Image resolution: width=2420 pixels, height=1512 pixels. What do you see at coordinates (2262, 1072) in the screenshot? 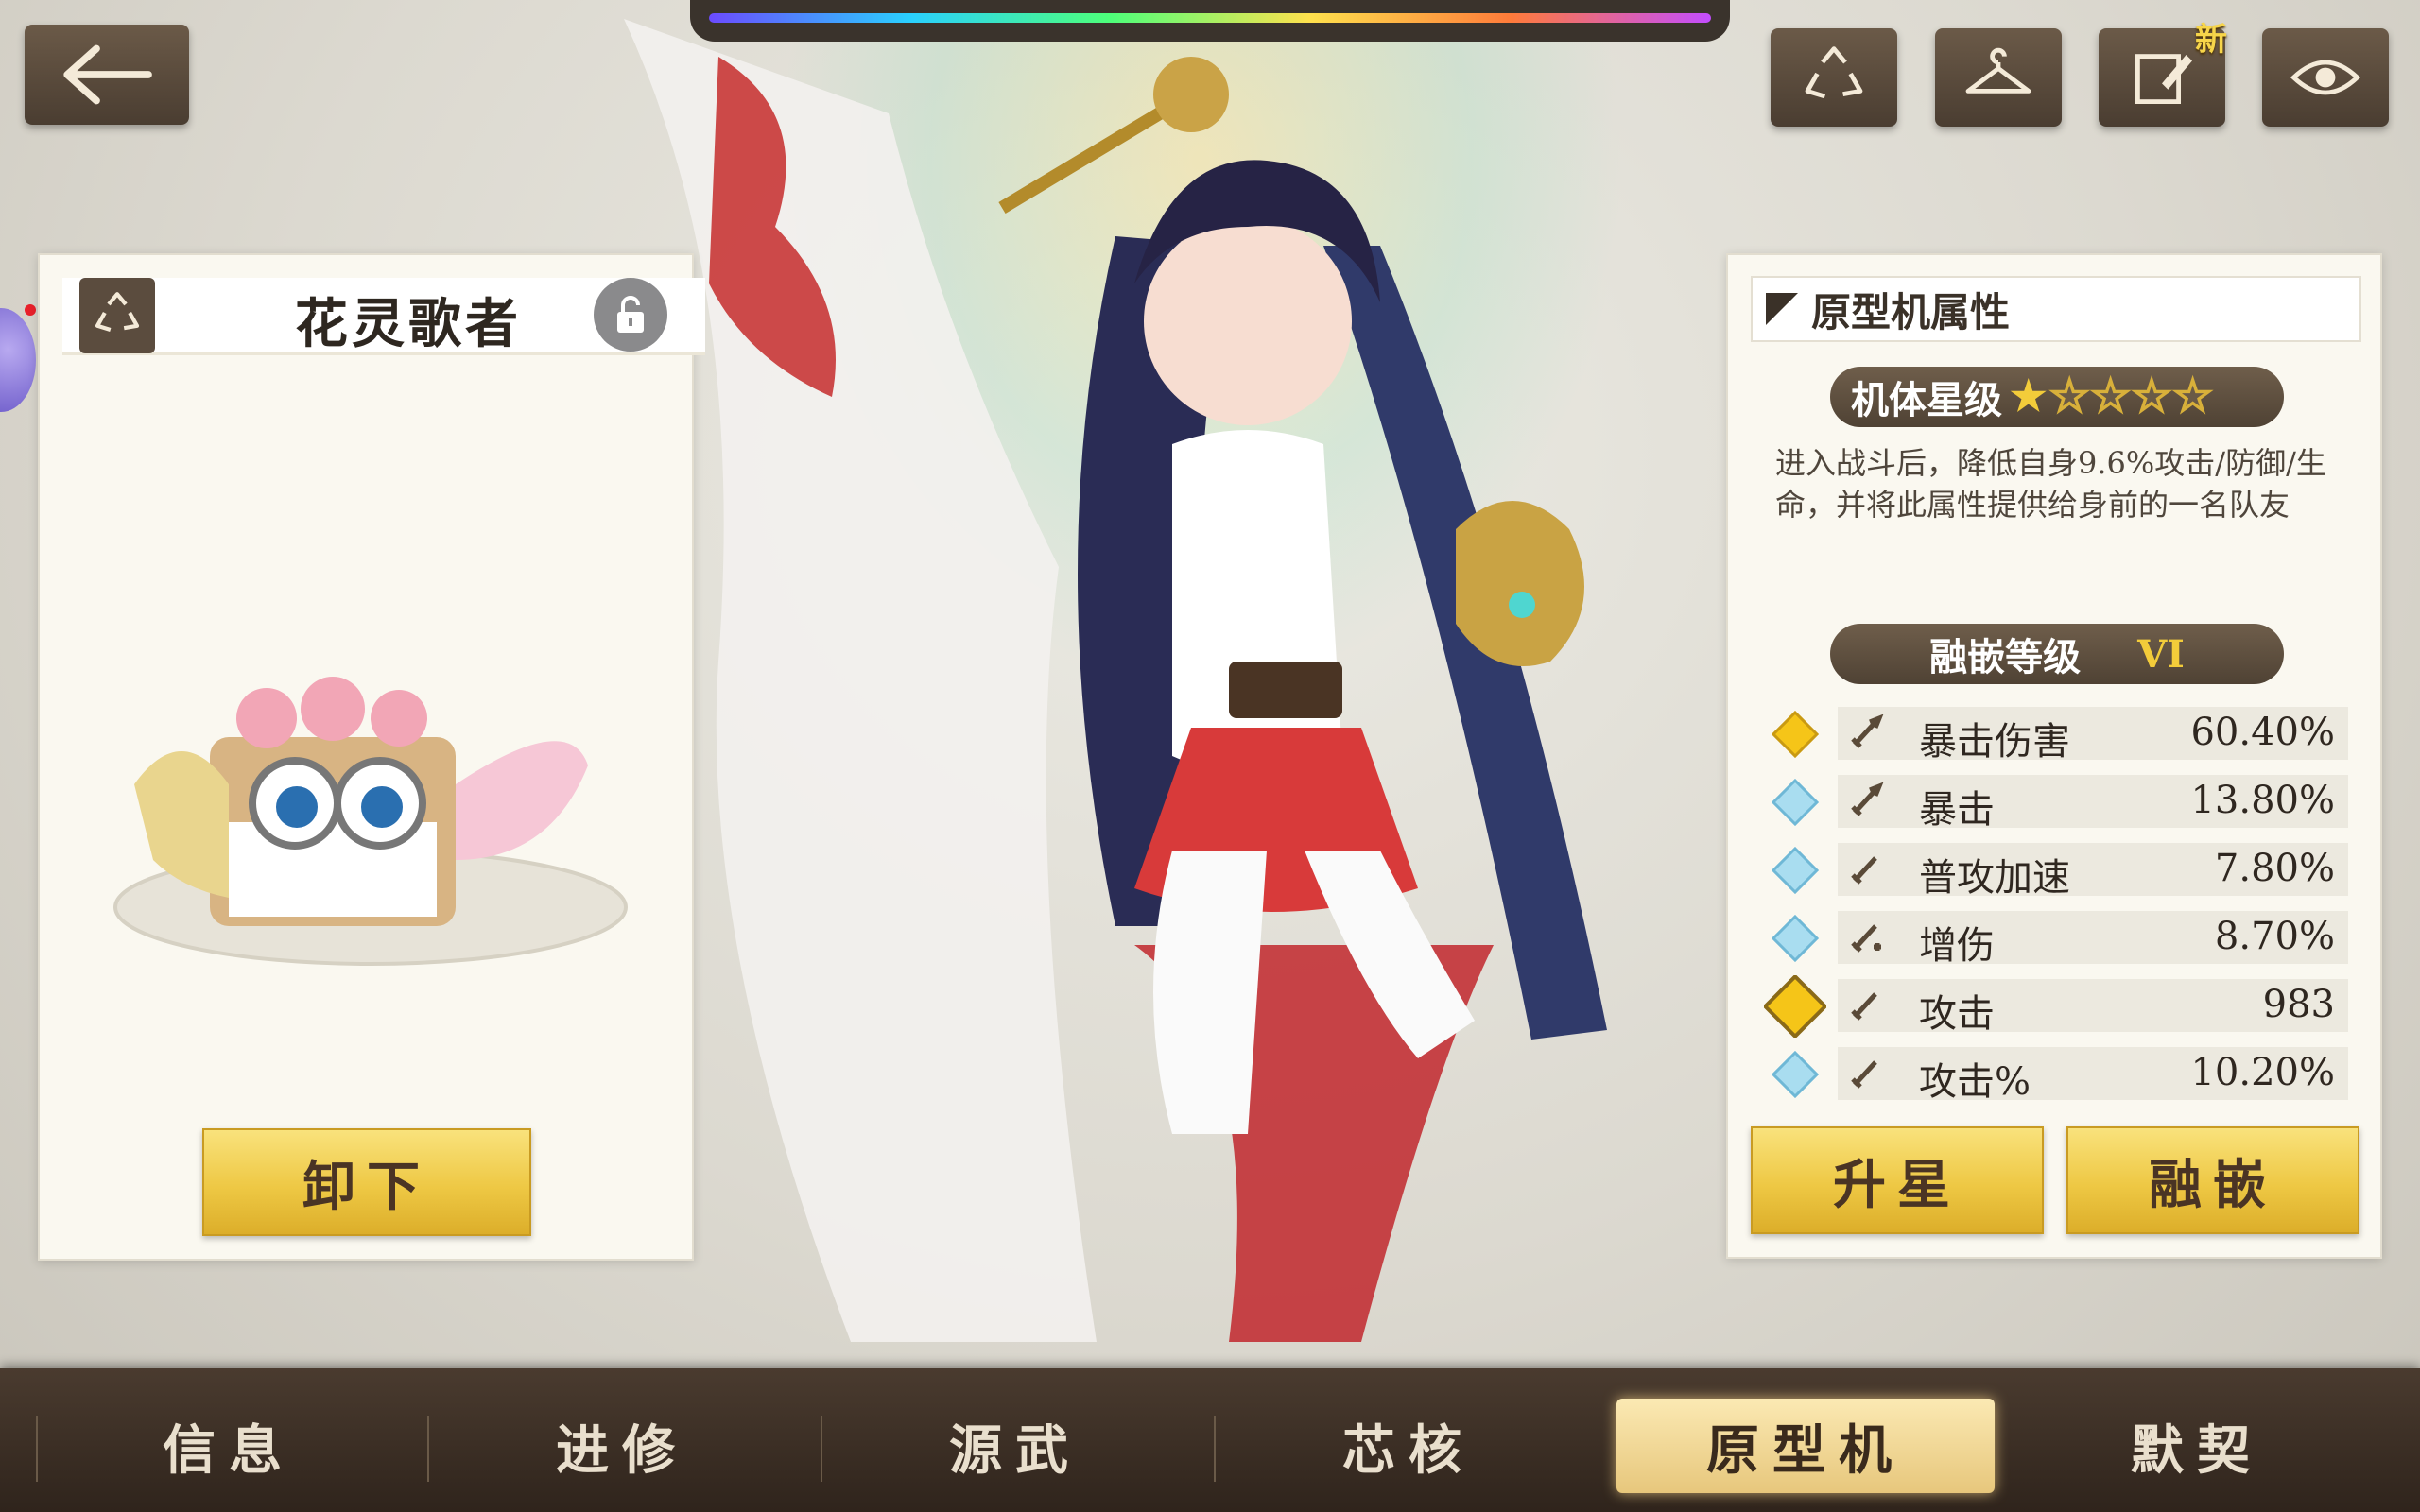
I see `stat-value: 10.20%` at bounding box center [2262, 1072].